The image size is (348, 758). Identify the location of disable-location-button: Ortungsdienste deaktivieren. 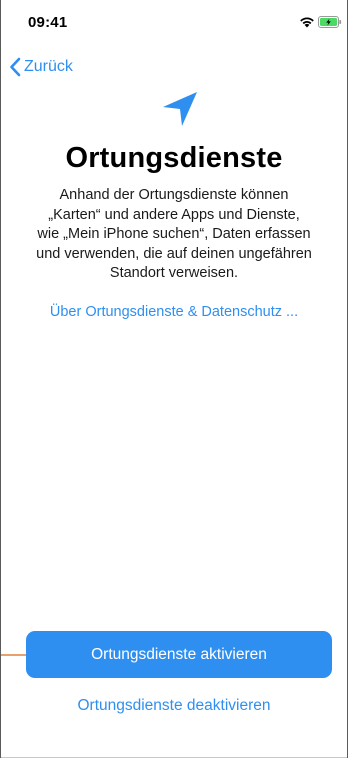
(174, 706).